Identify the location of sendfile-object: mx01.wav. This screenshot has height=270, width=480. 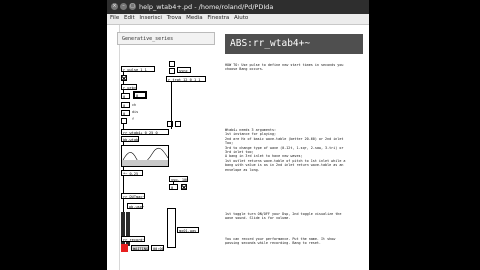
(188, 230).